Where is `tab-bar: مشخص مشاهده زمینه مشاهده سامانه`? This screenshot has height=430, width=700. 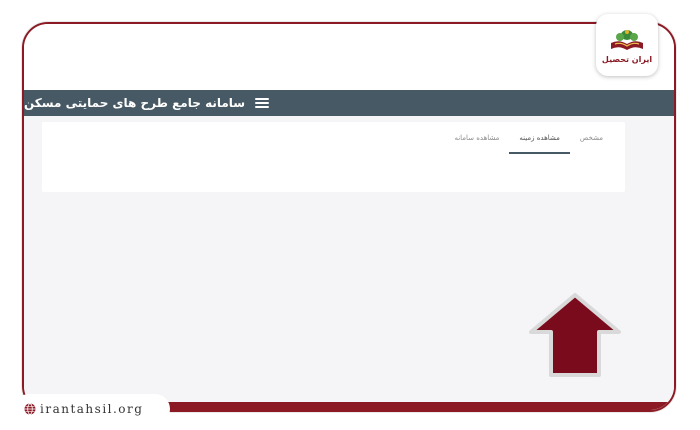
tab-bar: مشخص مشاهده زمینه مشاهده سامانه is located at coordinates (528, 140).